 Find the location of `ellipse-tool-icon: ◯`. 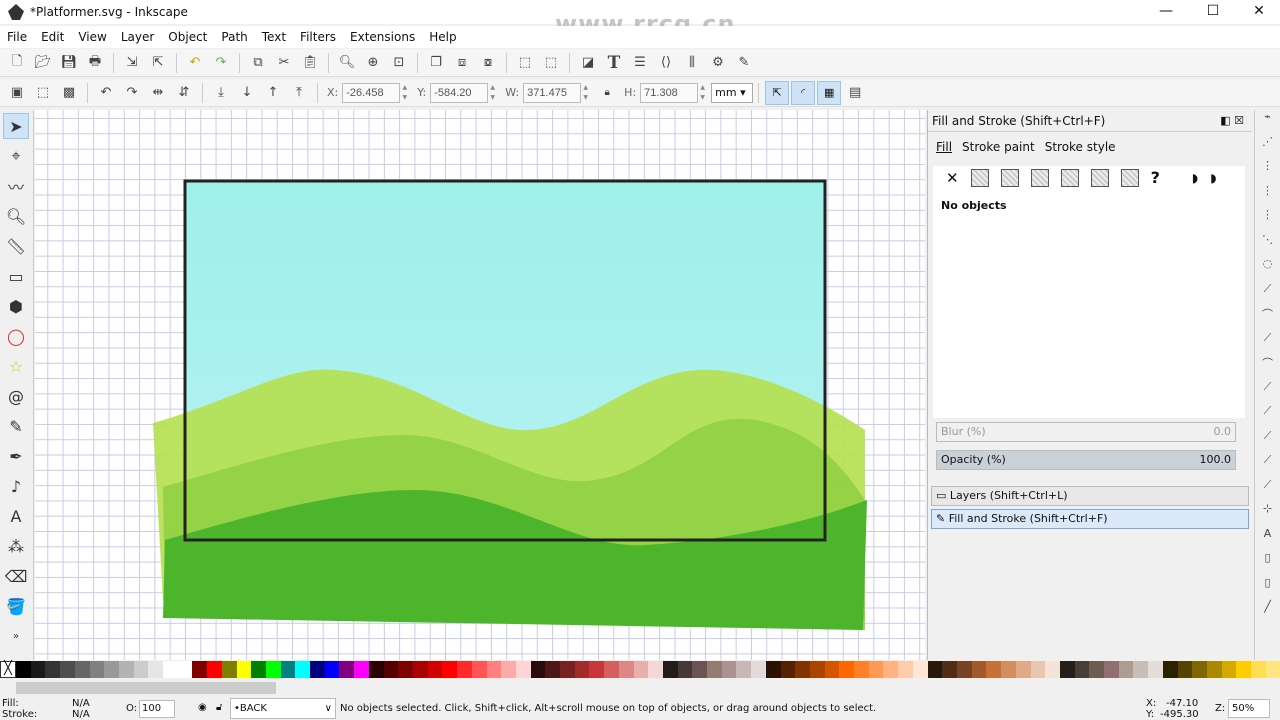

ellipse-tool-icon: ◯ is located at coordinates (16, 336).